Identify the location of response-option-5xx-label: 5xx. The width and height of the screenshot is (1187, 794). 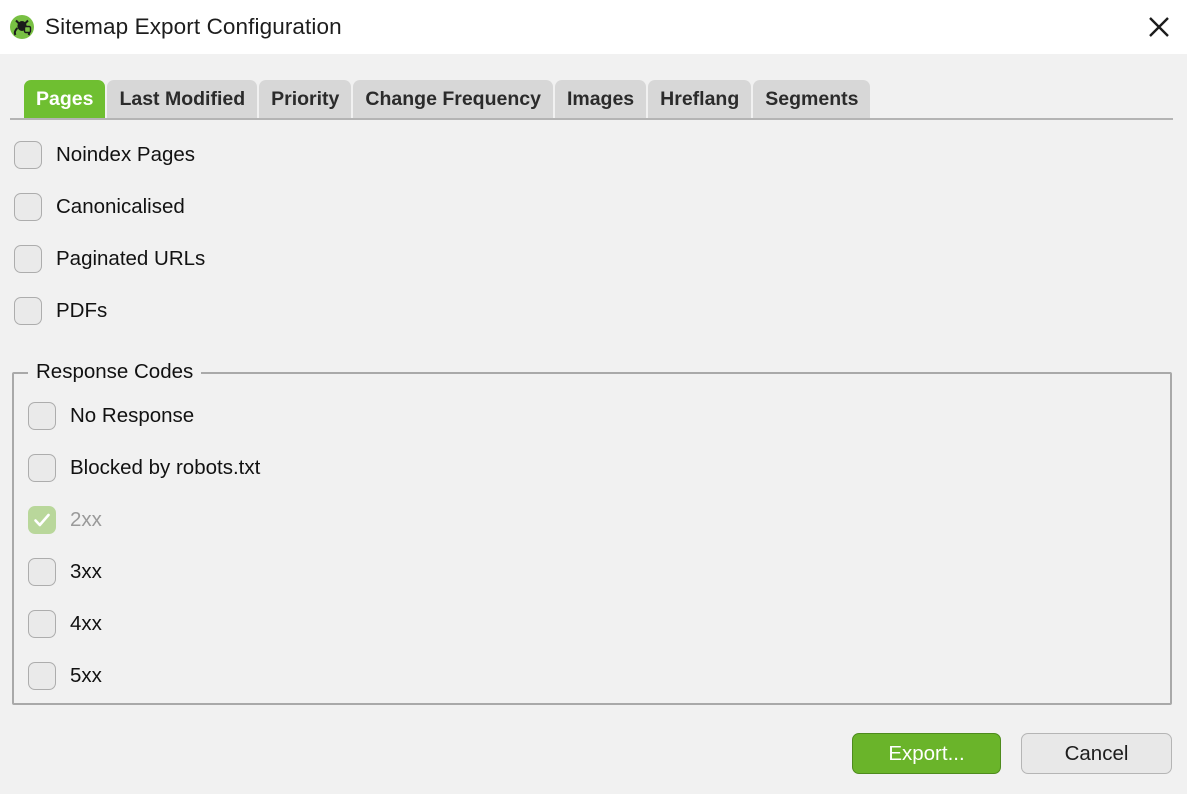
(86, 675).